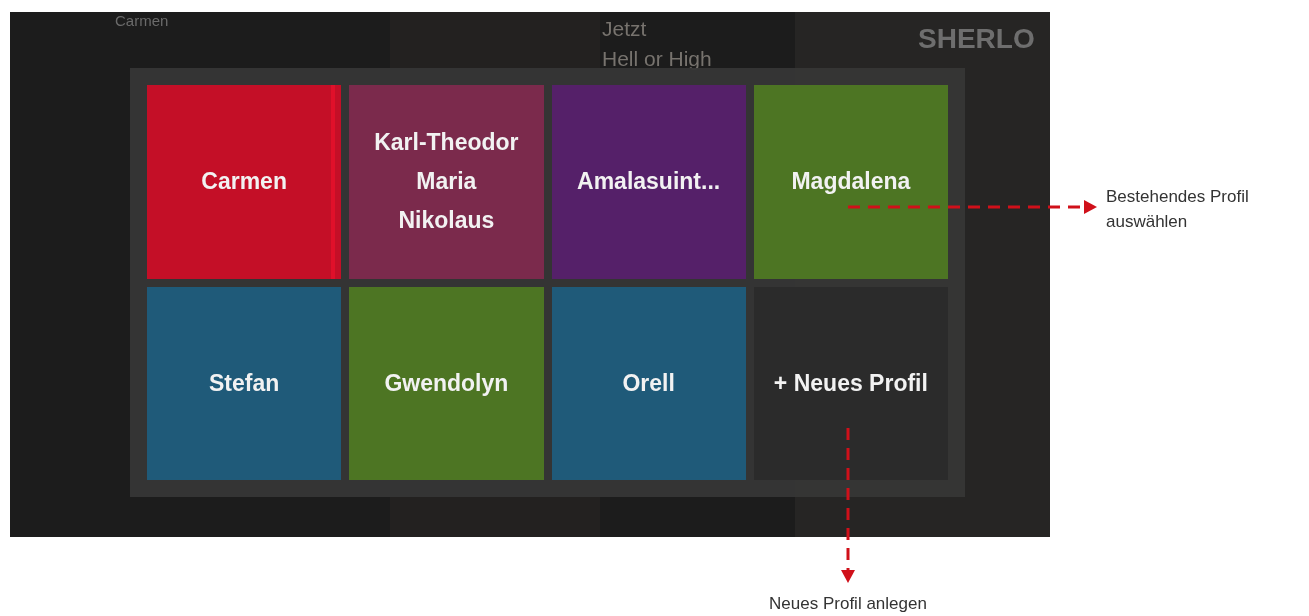 This screenshot has height=616, width=1309. Describe the element at coordinates (625, 29) in the screenshot. I see `teaser-text: Jetzt` at that location.